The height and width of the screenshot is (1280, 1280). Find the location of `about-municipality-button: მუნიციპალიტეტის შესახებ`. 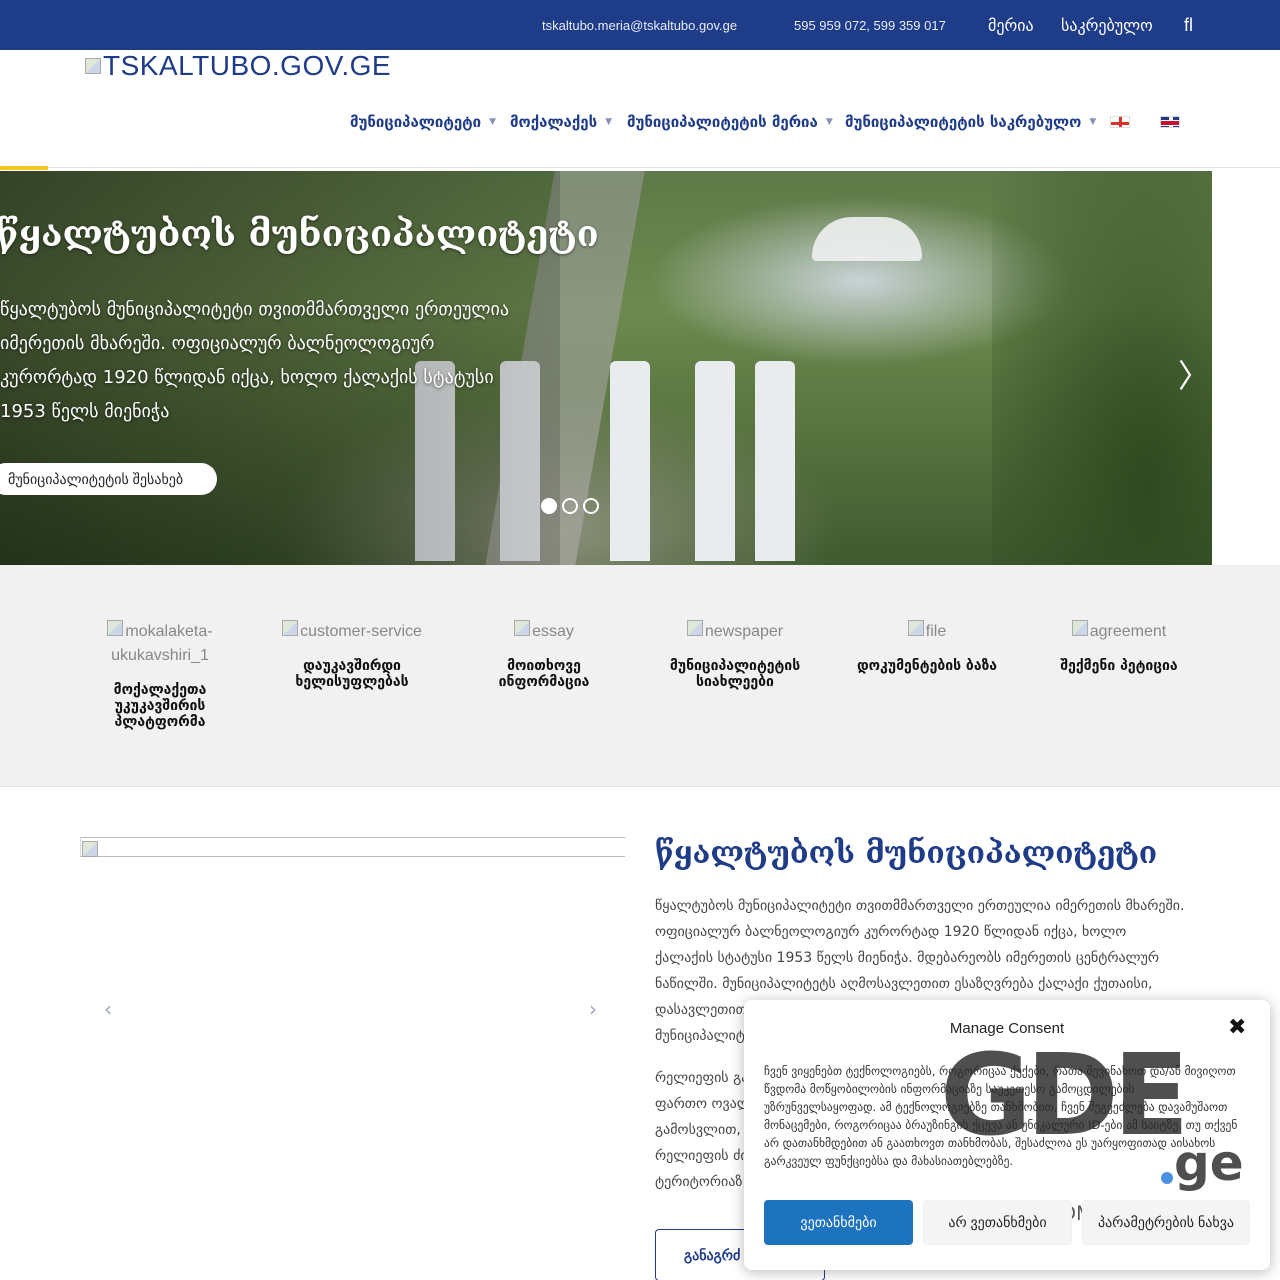

about-municipality-button: მუნიციპალიტეტის შესახებ is located at coordinates (108, 479).